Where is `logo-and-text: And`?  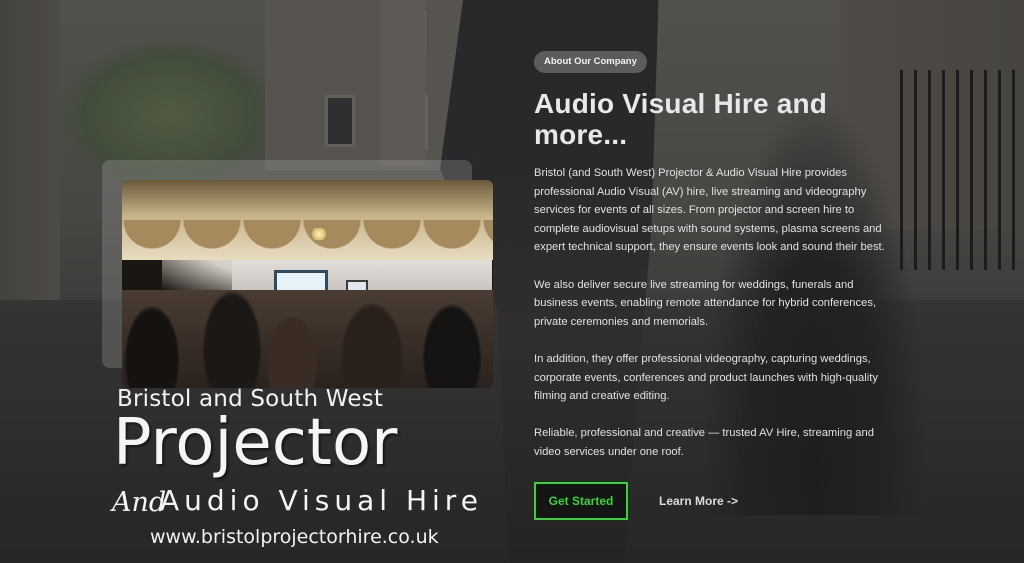 logo-and-text: And is located at coordinates (139, 502).